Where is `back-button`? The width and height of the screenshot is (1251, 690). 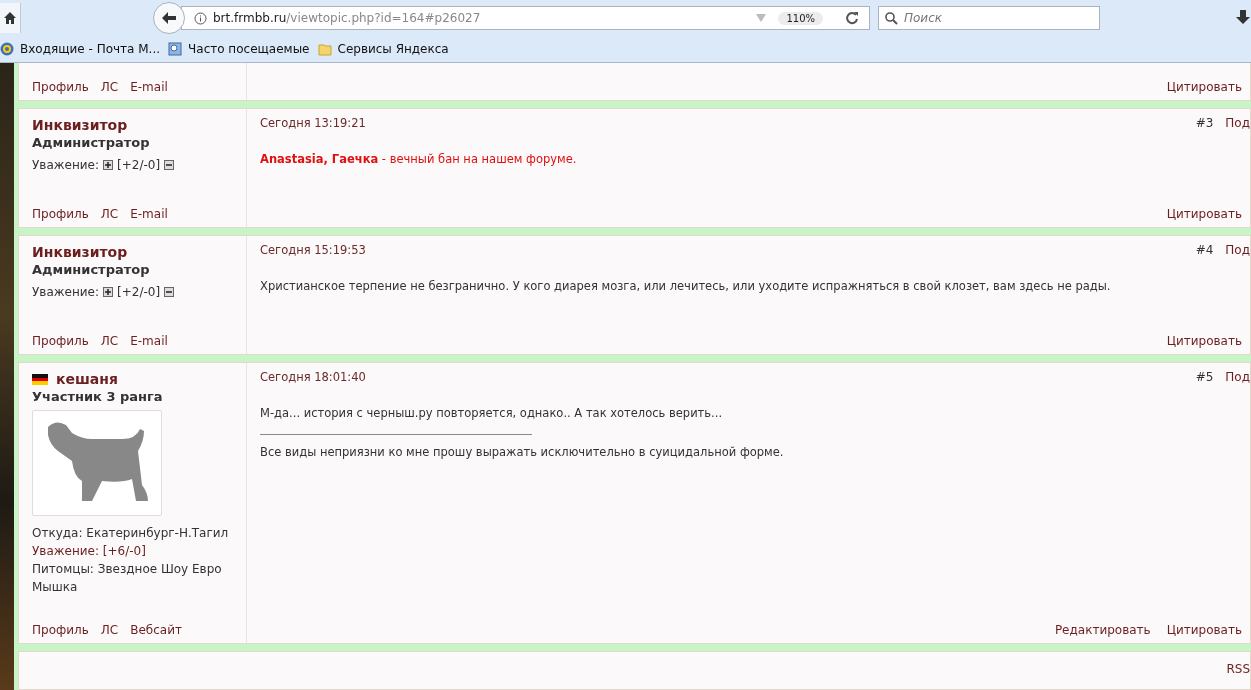
back-button is located at coordinates (169, 18).